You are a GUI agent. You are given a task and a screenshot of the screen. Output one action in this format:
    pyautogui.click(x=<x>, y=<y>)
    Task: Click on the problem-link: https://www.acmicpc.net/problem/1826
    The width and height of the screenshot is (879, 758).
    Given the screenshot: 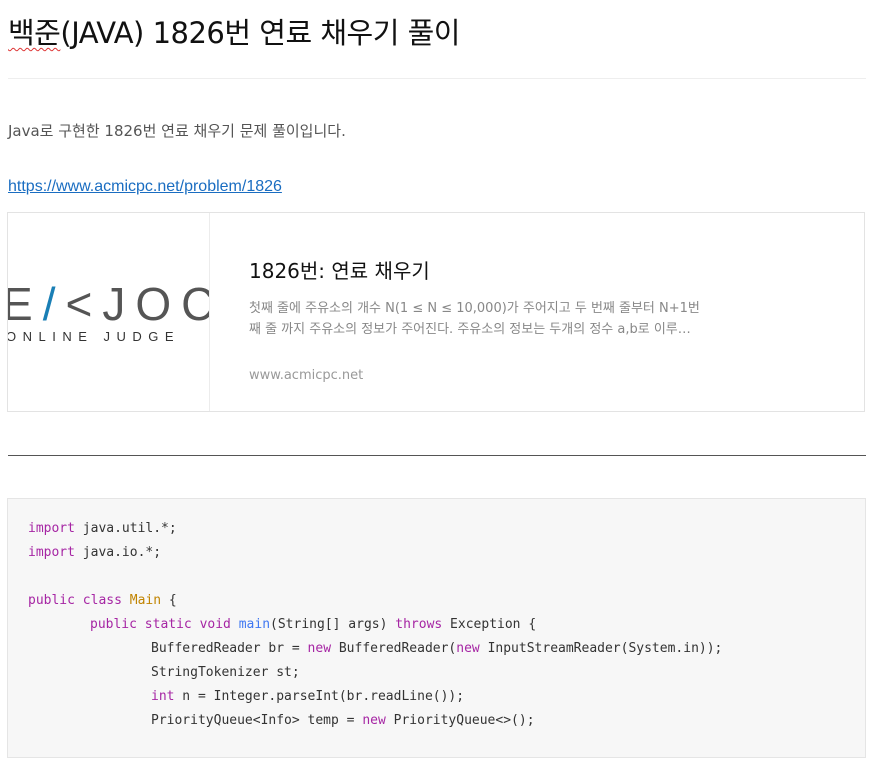 What is the action you would take?
    pyautogui.click(x=145, y=187)
    